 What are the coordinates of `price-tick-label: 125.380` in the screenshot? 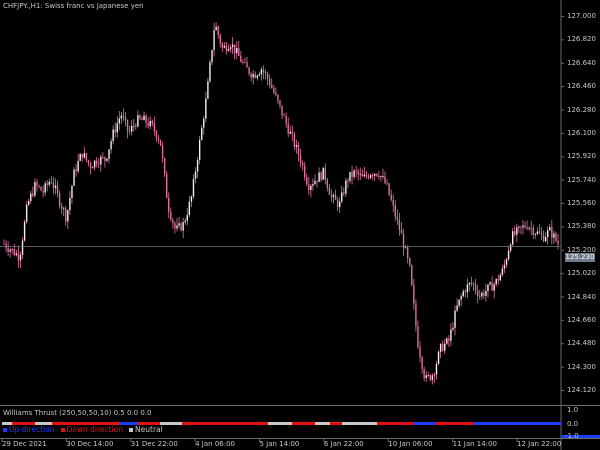 It's located at (581, 226).